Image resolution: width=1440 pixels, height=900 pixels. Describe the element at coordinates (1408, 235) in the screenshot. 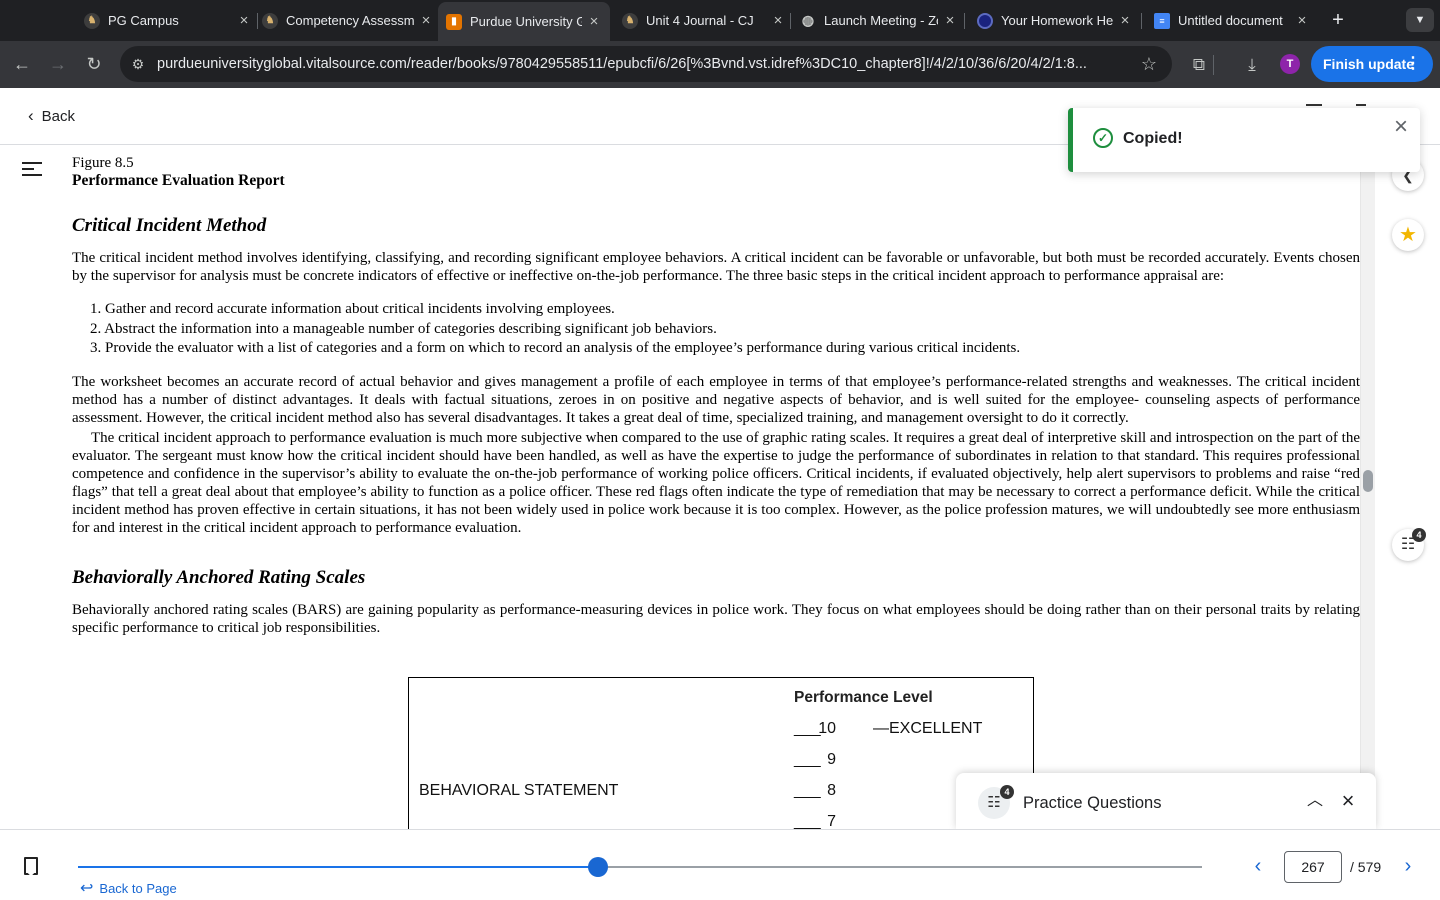

I see `star-icon: ★` at that location.